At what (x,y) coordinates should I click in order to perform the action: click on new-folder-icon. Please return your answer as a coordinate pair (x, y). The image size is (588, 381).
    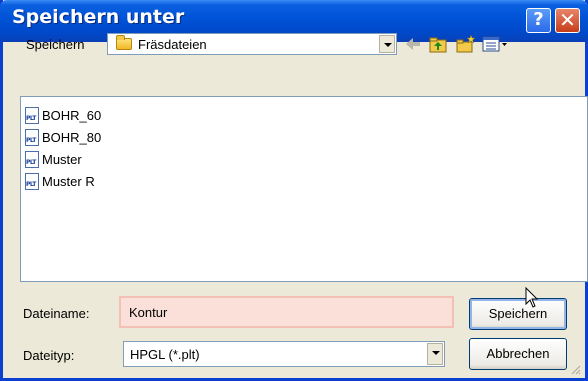
    Looking at the image, I should click on (466, 44).